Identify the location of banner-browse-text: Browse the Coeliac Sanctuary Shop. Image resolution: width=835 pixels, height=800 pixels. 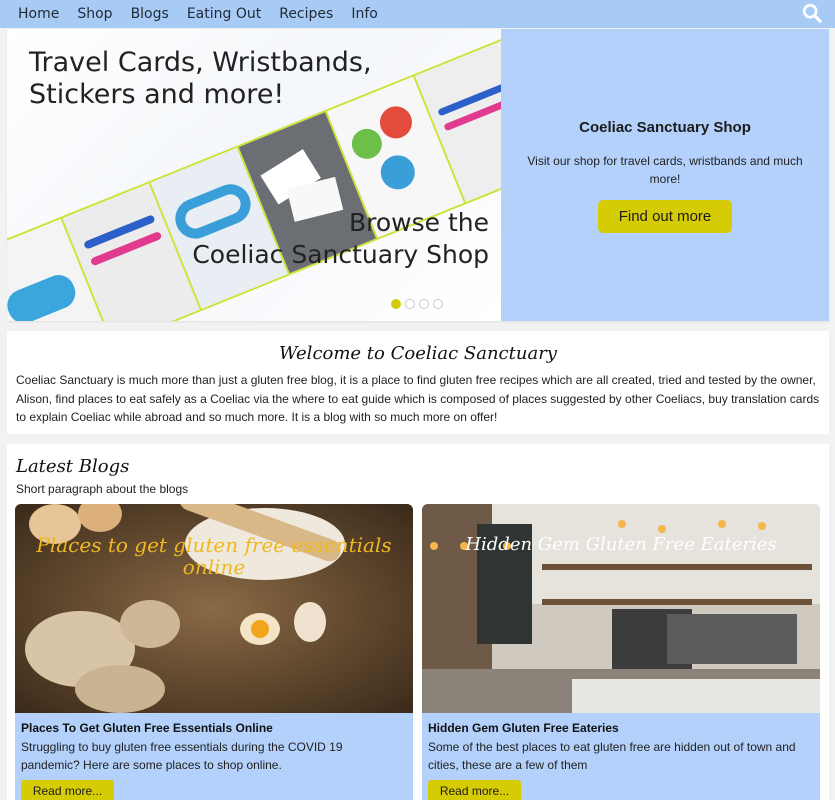
(340, 238).